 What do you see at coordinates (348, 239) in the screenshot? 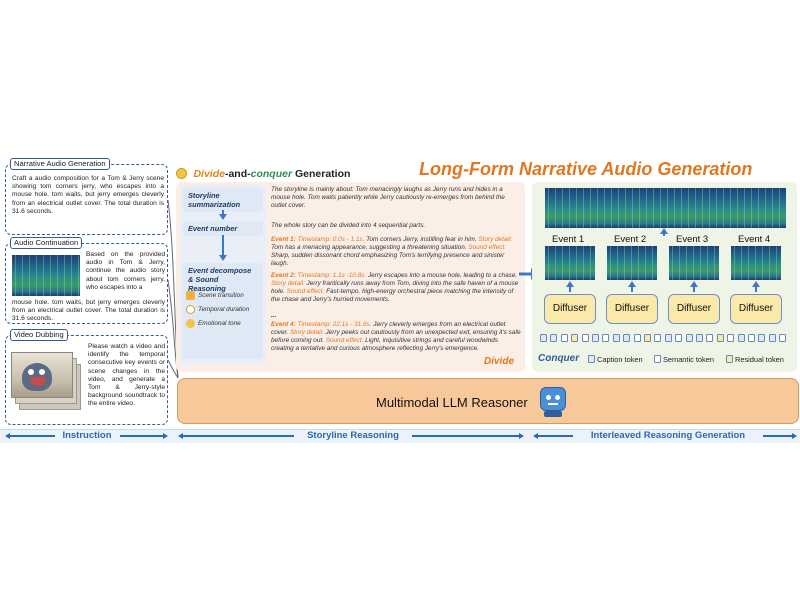
I see `event-1-ts: 0.0s - 1.1s.` at bounding box center [348, 239].